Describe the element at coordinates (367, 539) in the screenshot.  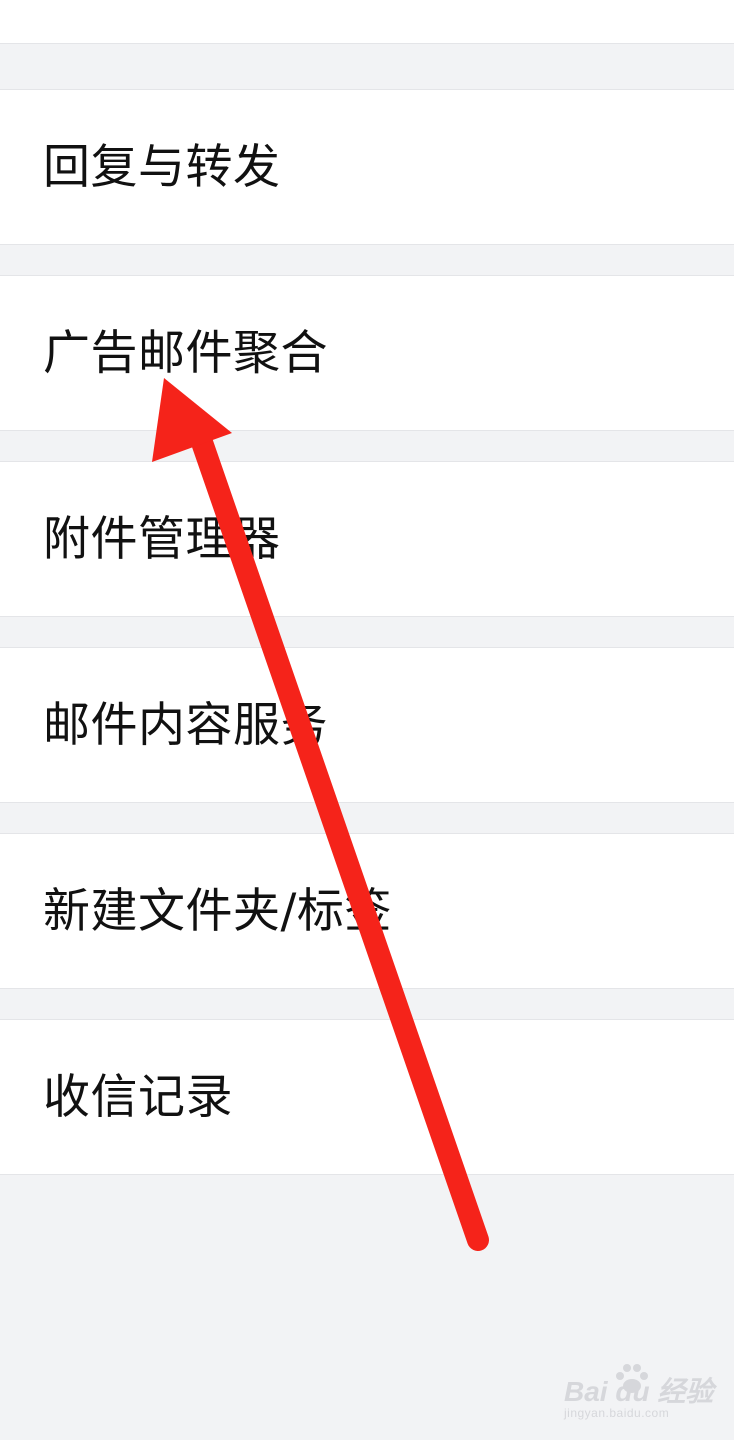
I see `settings-row-attachment-manager: 附件管理器` at that location.